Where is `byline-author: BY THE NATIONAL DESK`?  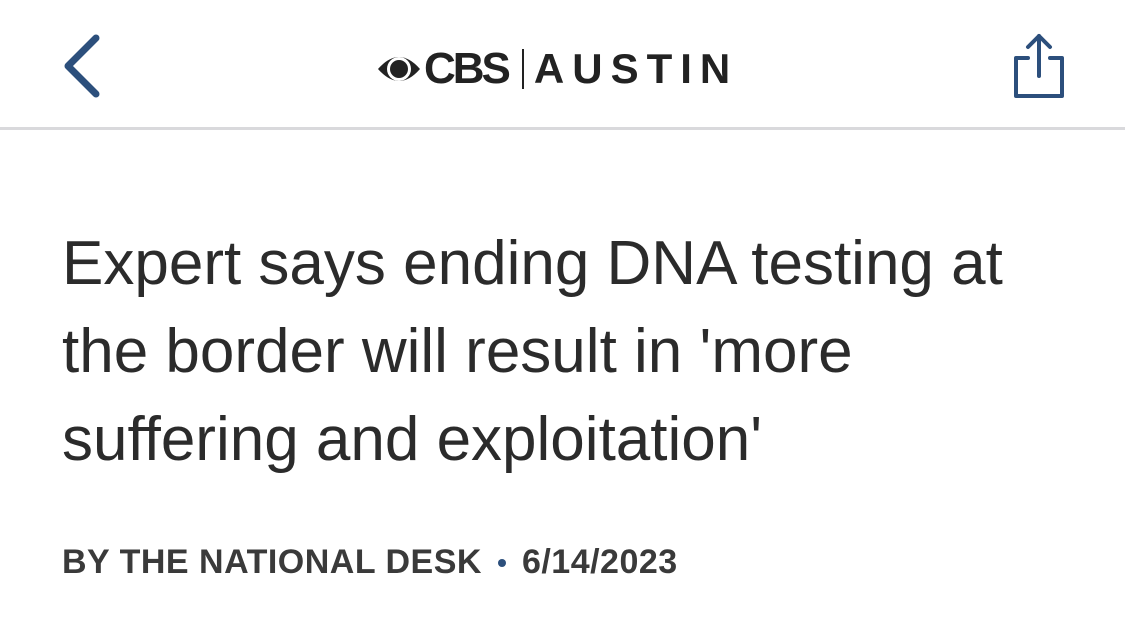
byline-author: BY THE NATIONAL DESK is located at coordinates (272, 562).